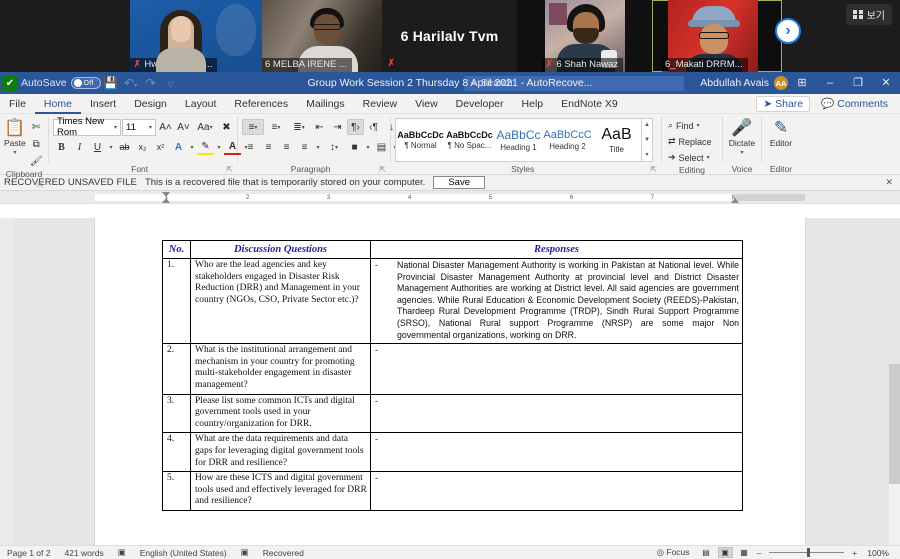 The image size is (900, 559). I want to click on align-left-icon: ≡, so click(250, 147).